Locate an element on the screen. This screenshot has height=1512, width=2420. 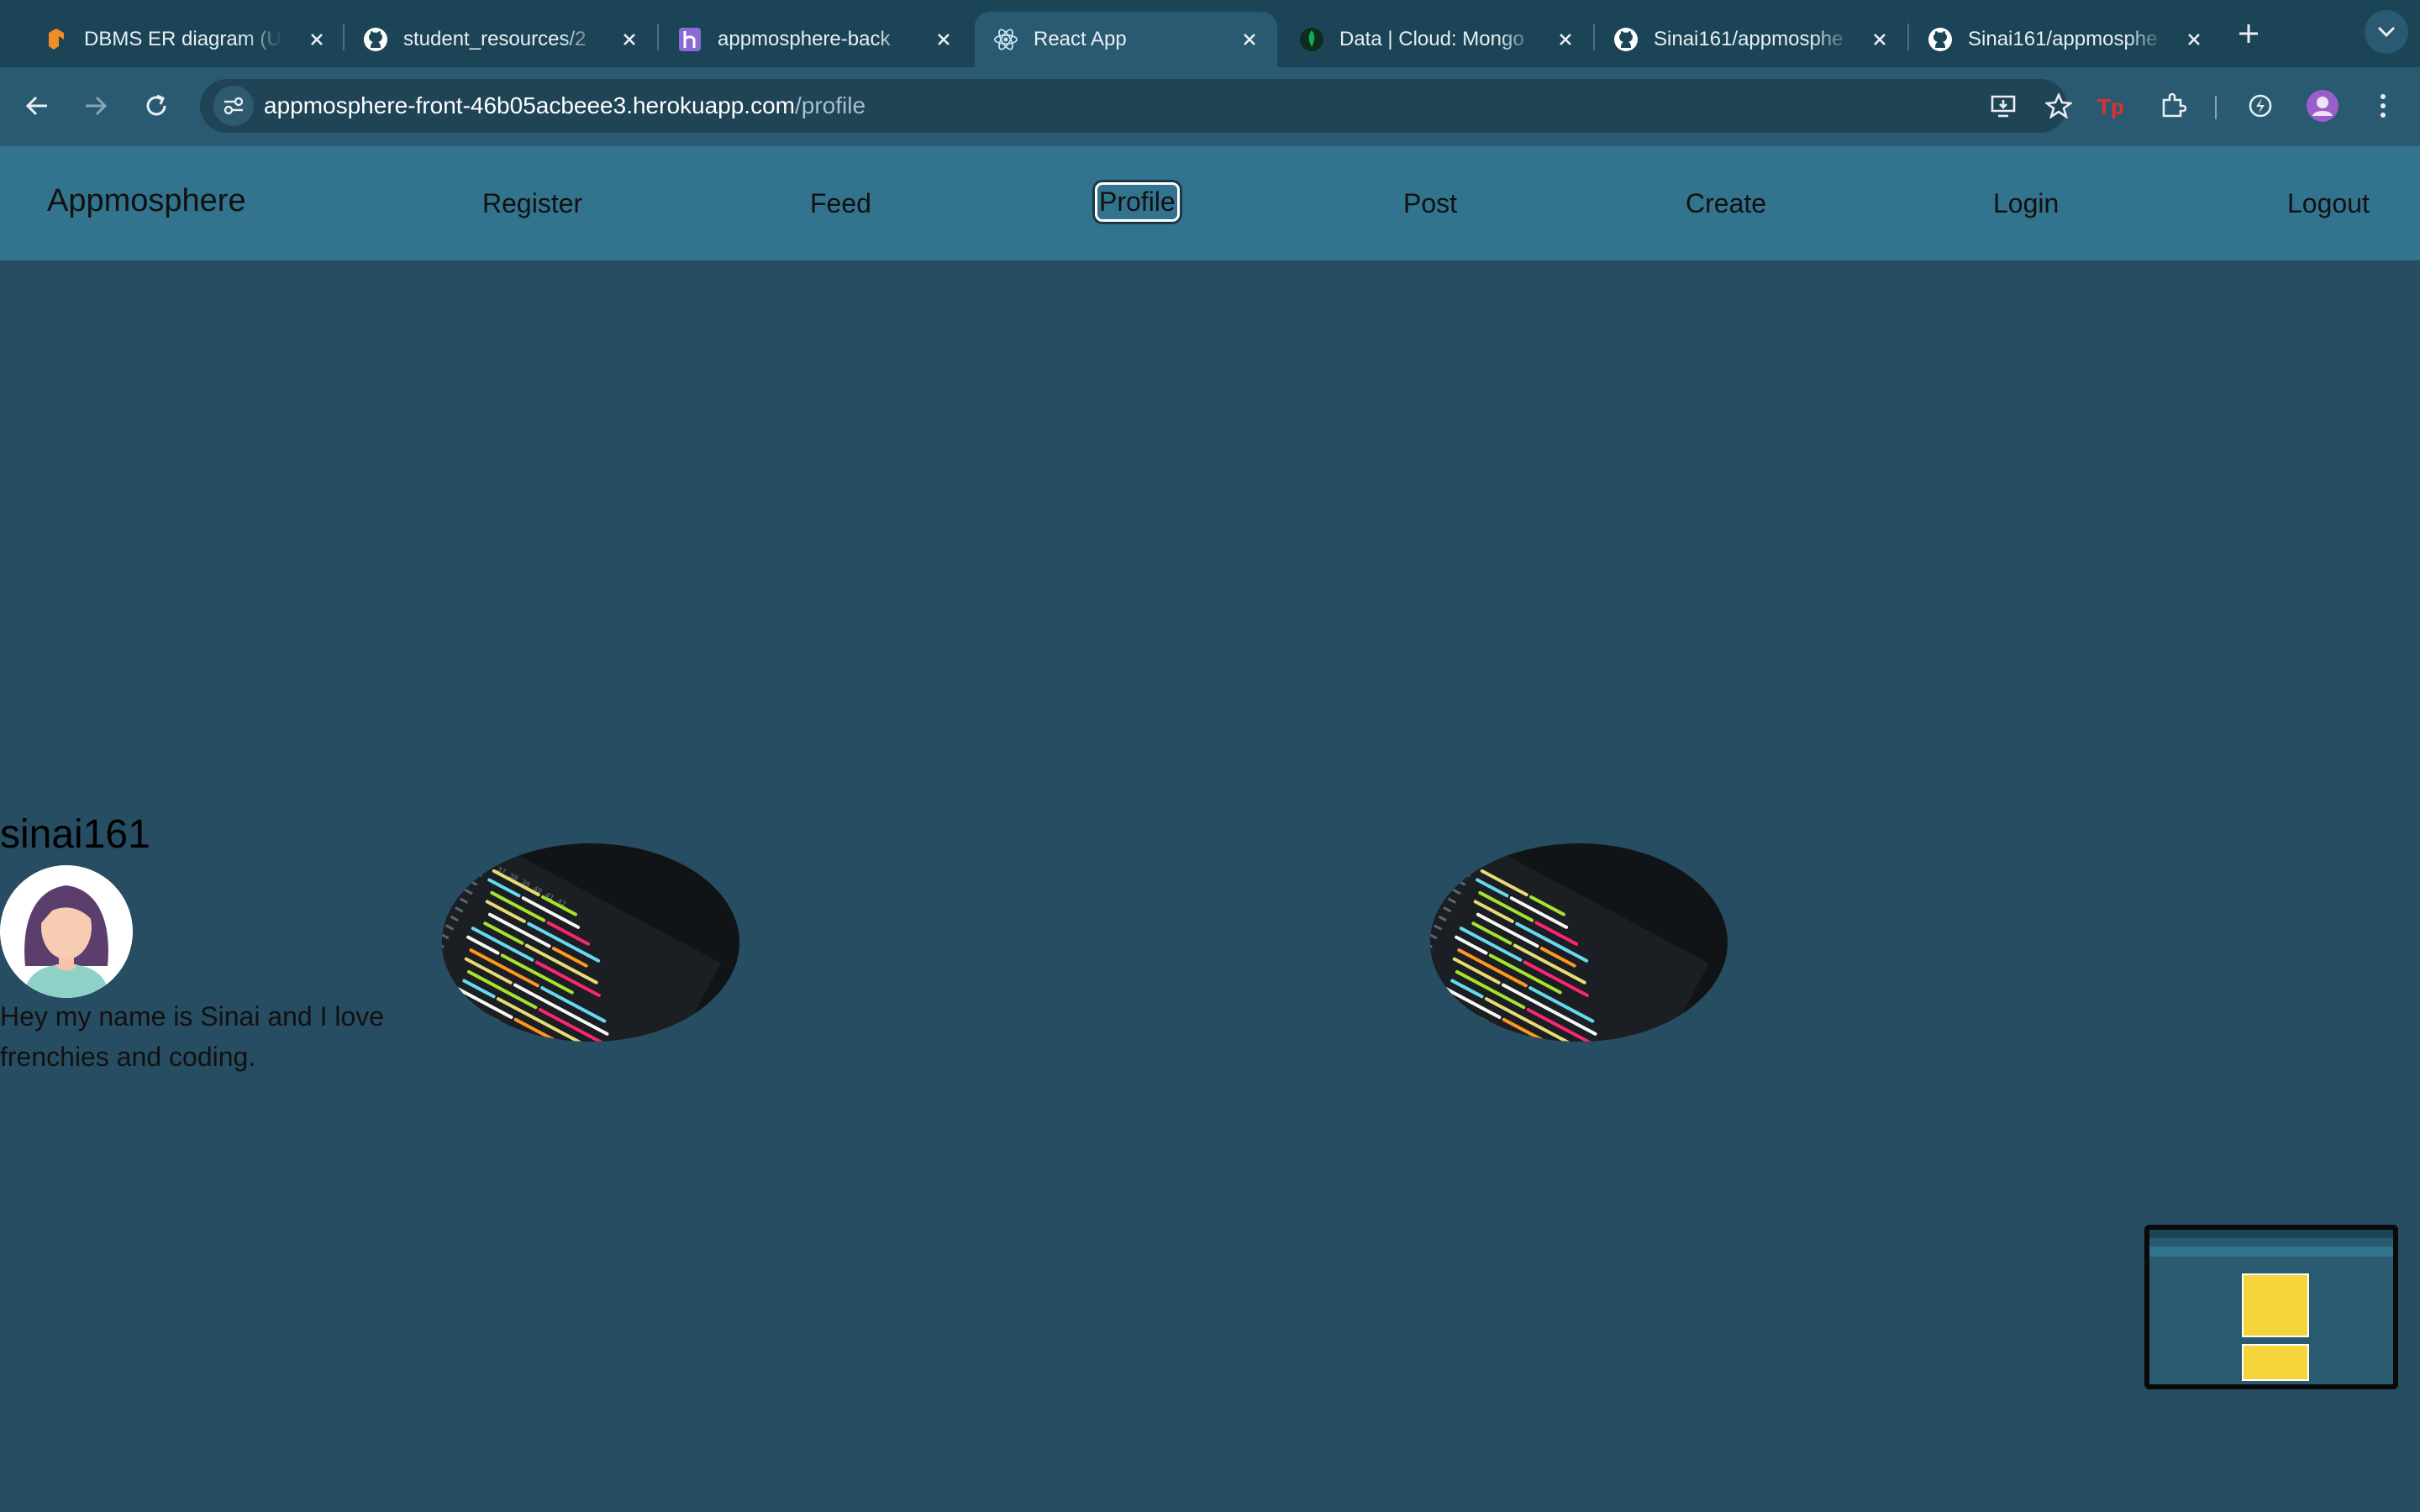
tab-search-button is located at coordinates (2387, 32).